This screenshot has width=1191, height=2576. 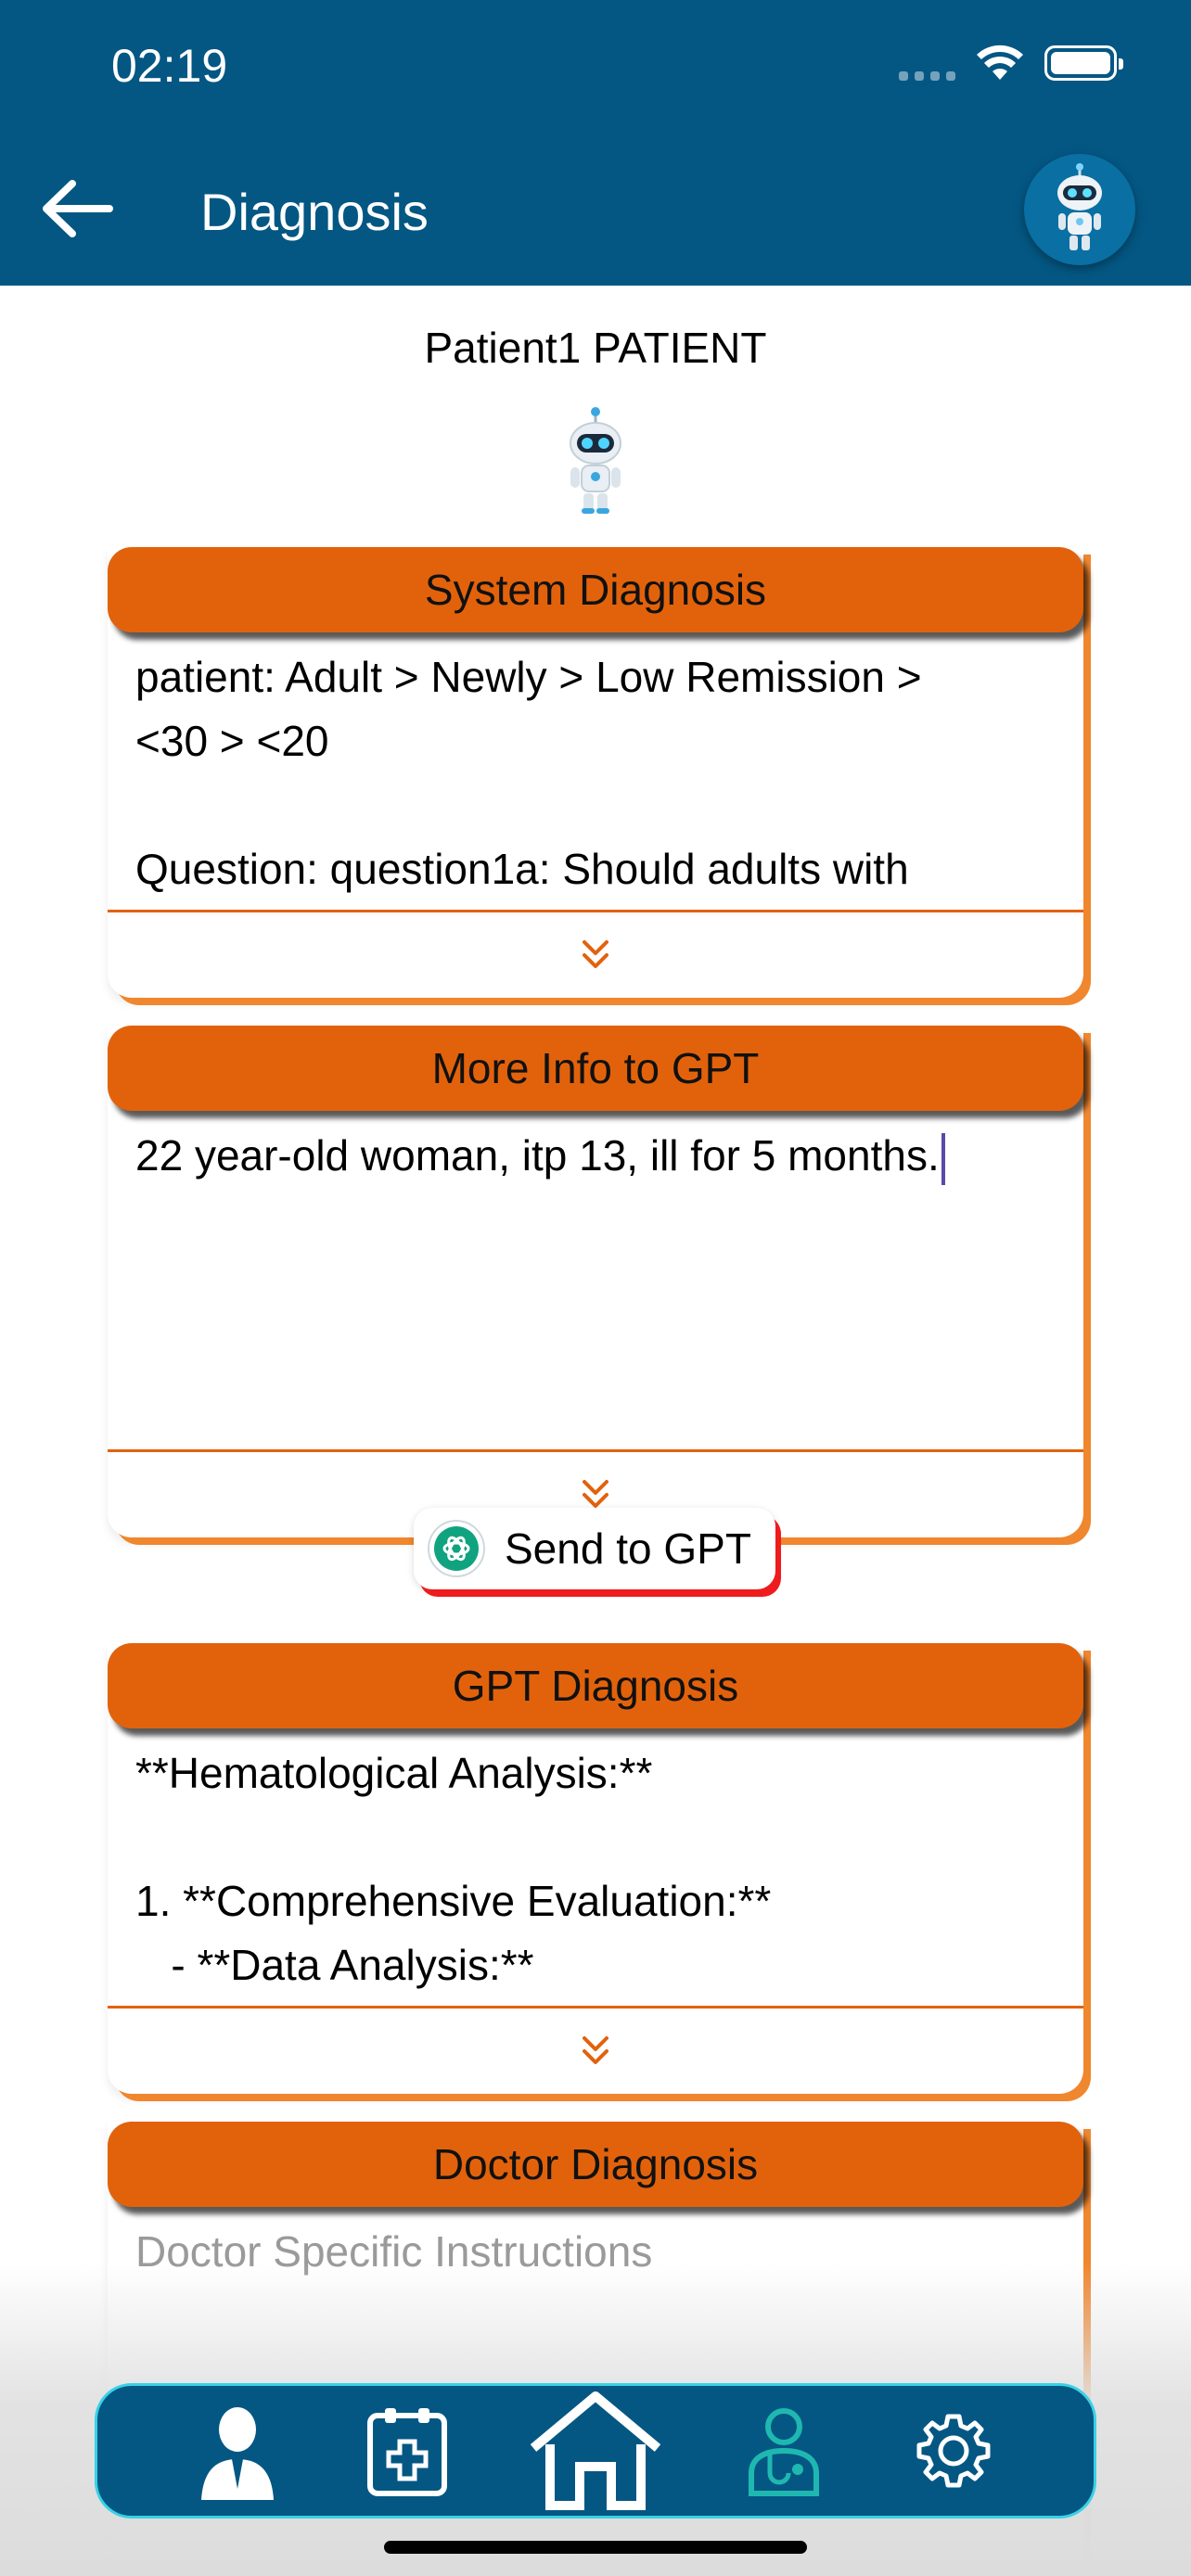 I want to click on system-diagnosis-title: System Diagnosis, so click(x=595, y=589).